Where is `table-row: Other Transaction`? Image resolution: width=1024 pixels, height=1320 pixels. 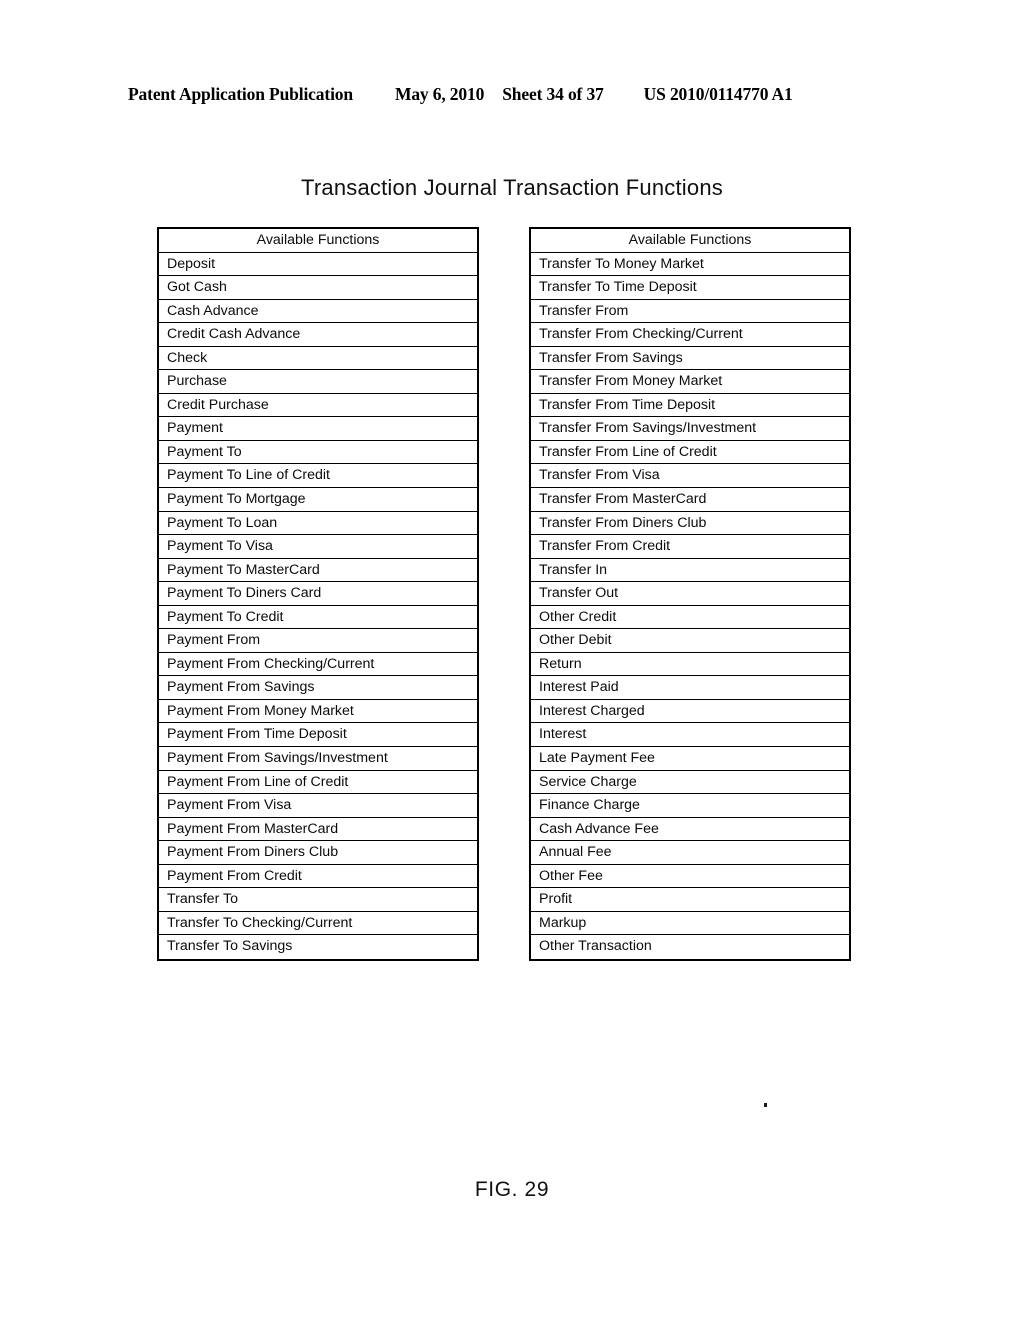 table-row: Other Transaction is located at coordinates (595, 946).